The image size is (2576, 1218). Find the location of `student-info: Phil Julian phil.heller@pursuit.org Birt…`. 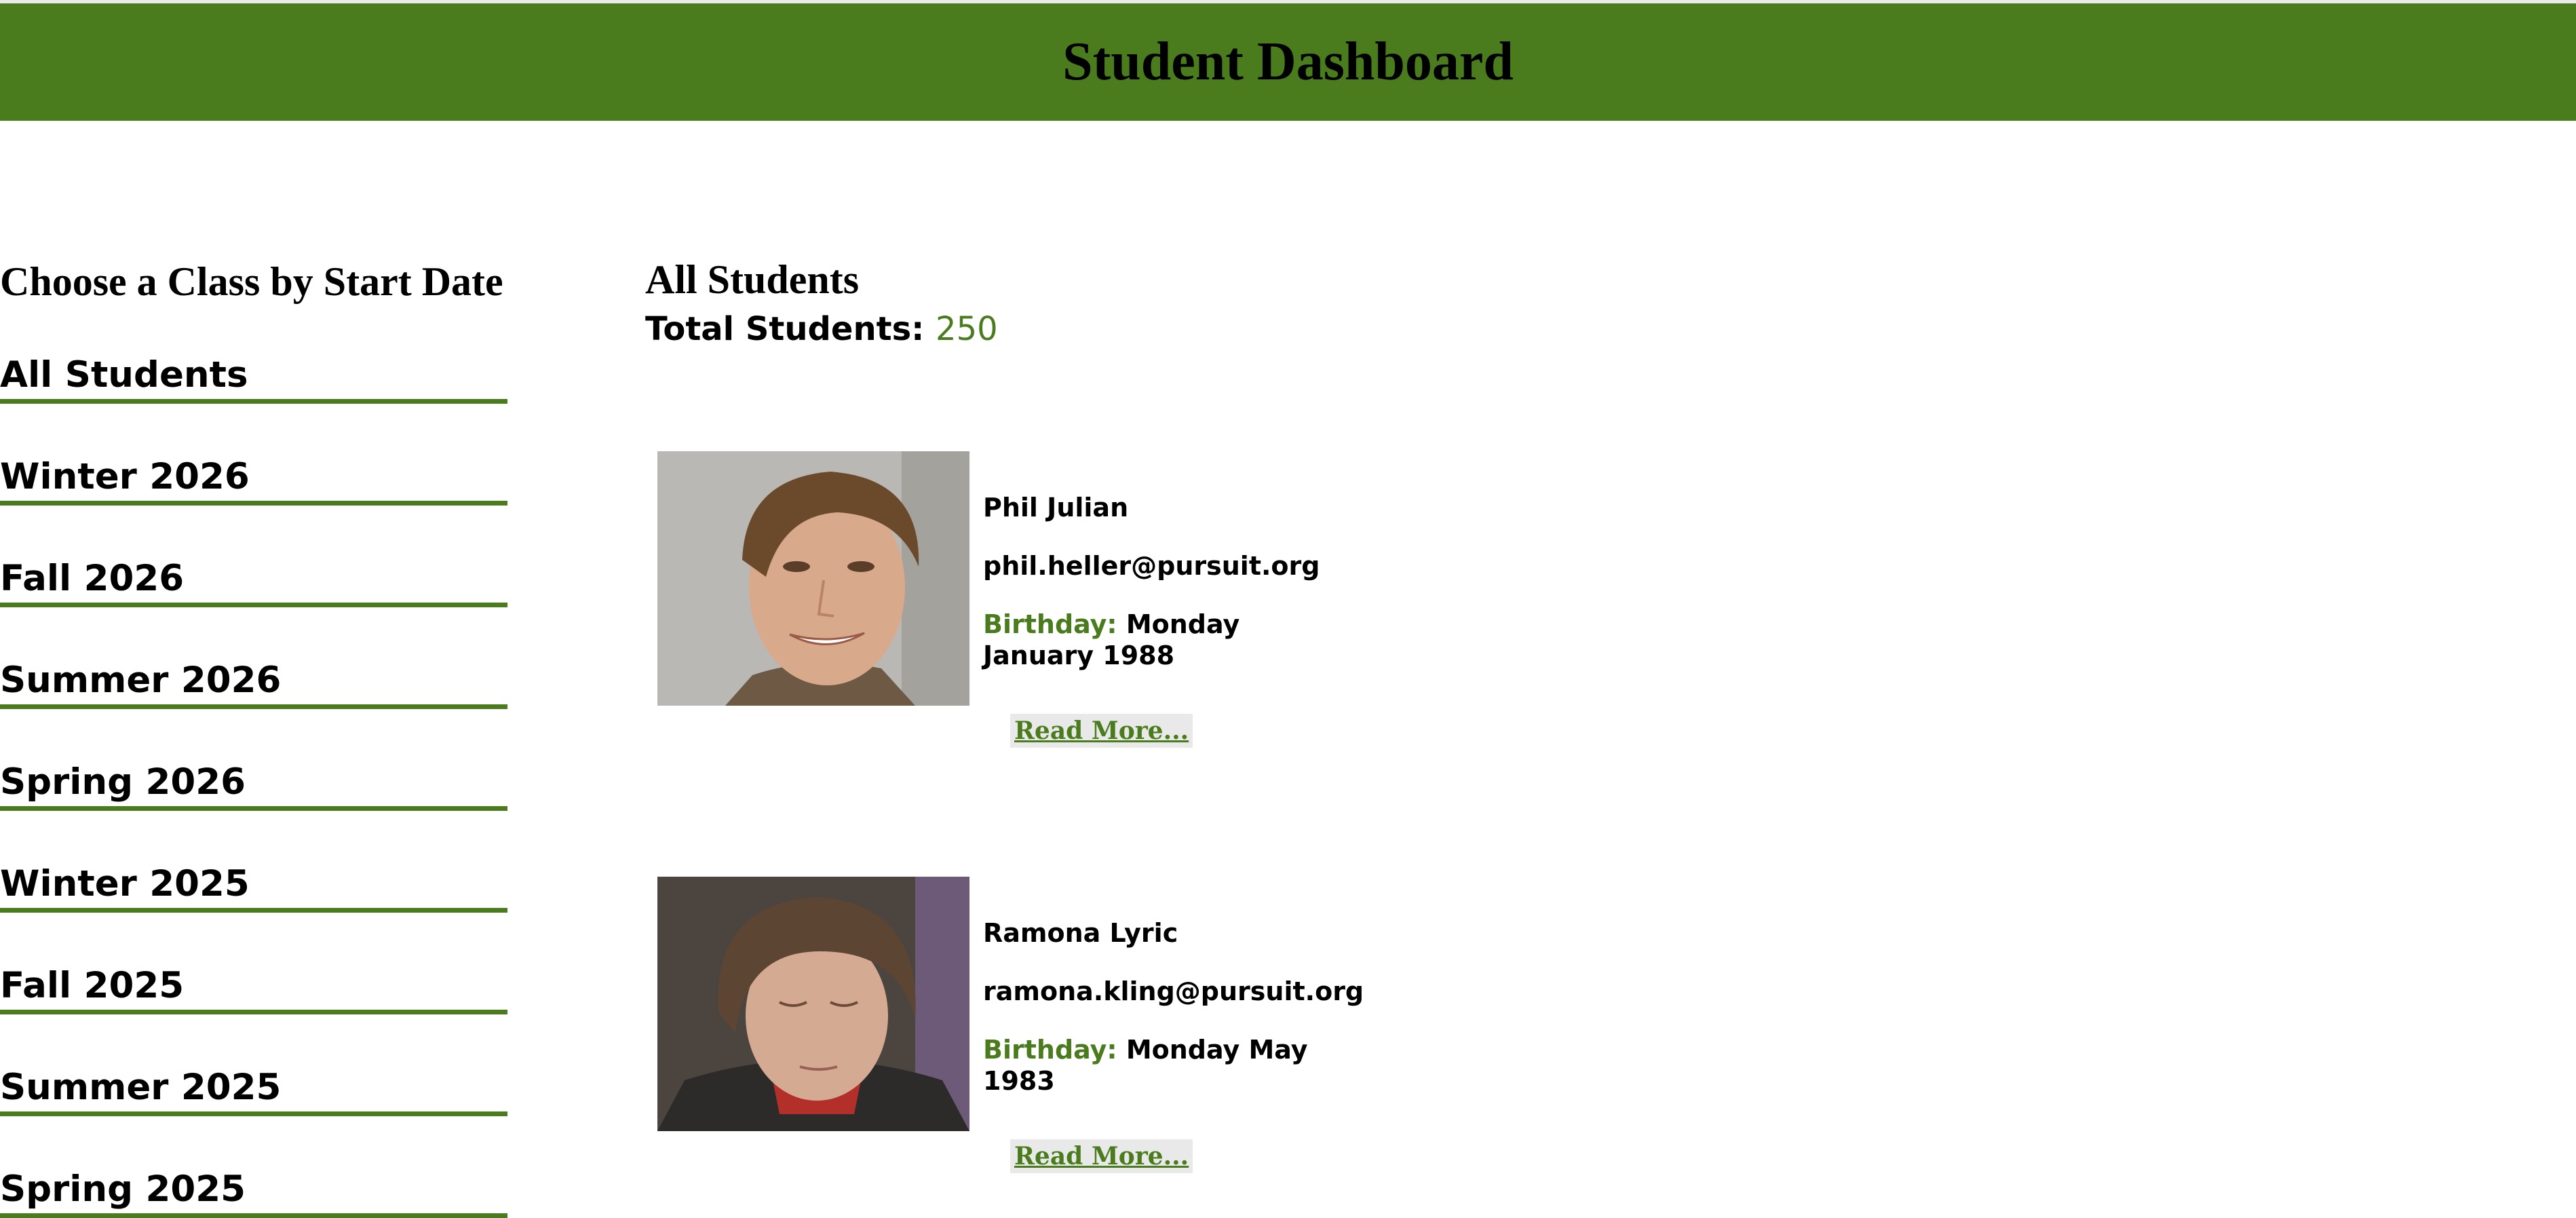

student-info: Phil Julian phil.heller@pursuit.org Birt… is located at coordinates (1159, 595).